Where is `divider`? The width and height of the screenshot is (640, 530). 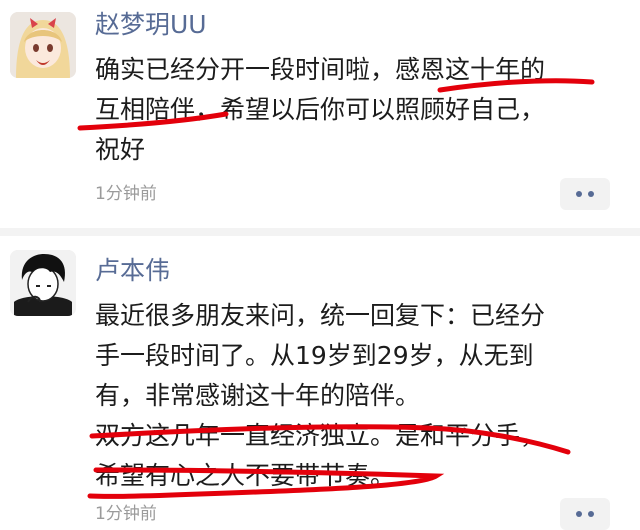
divider is located at coordinates (320, 232).